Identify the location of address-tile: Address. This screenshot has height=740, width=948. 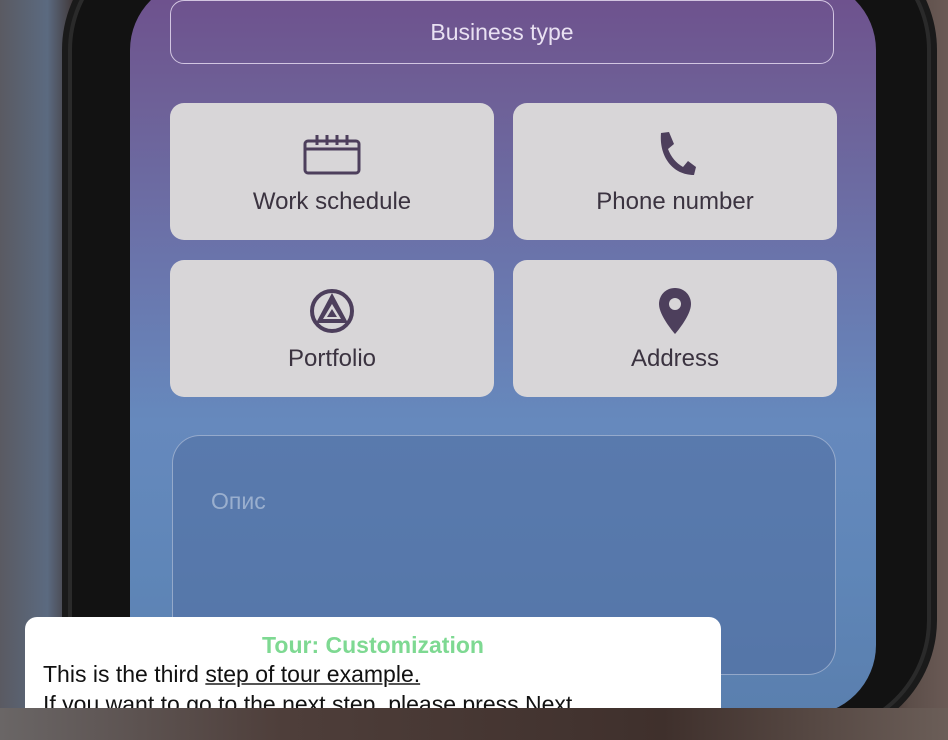
(675, 328).